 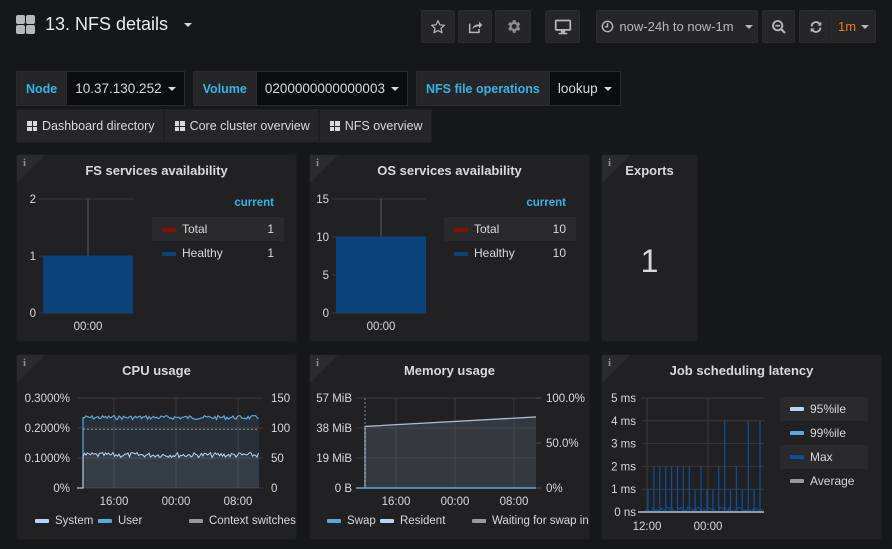 What do you see at coordinates (608, 26) in the screenshot?
I see `clock-icon` at bounding box center [608, 26].